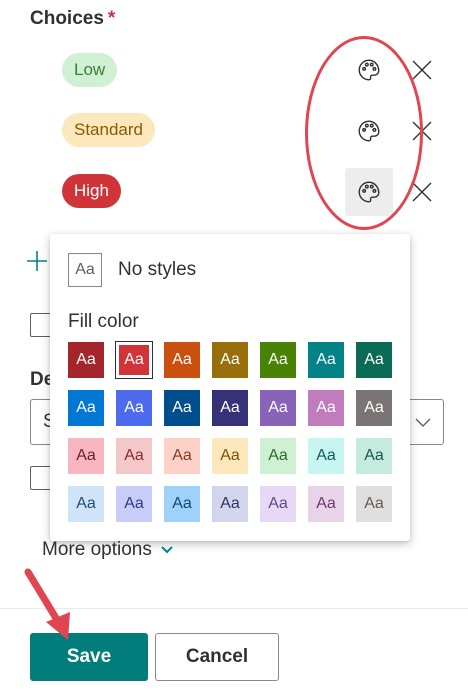 Image resolution: width=468 pixels, height=695 pixels. I want to click on annotation-ellipse, so click(364, 133).